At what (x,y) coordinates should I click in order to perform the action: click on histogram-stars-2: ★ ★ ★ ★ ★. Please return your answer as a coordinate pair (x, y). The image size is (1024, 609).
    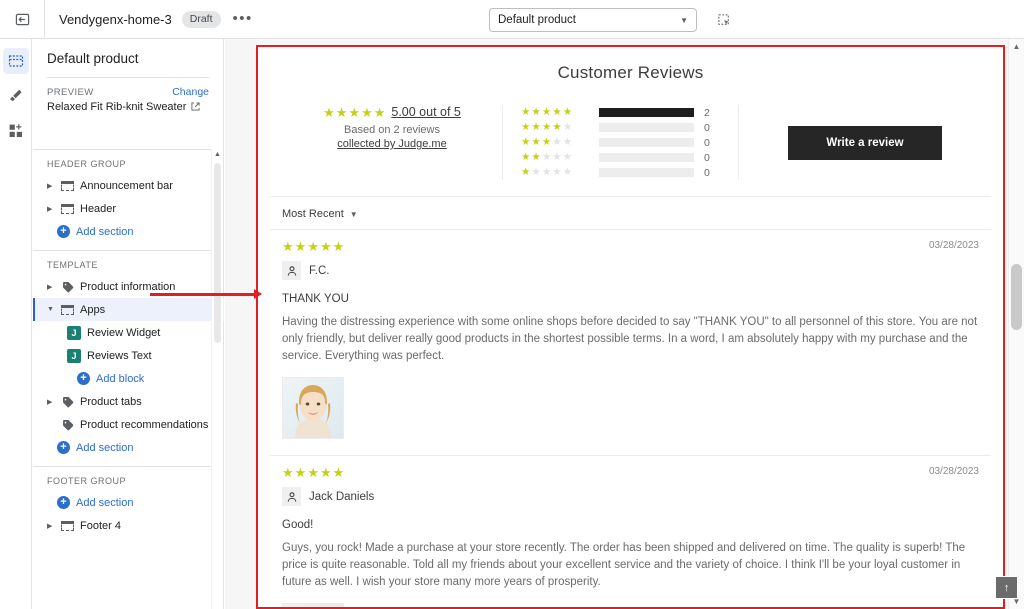
    Looking at the image, I should click on (555, 157).